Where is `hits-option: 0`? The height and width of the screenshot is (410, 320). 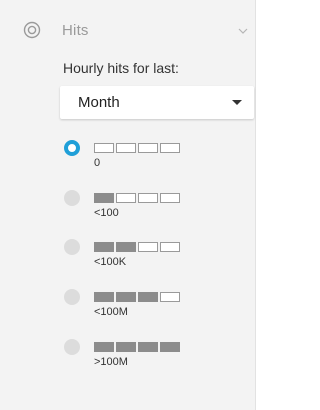 hits-option: 0 is located at coordinates (135, 160).